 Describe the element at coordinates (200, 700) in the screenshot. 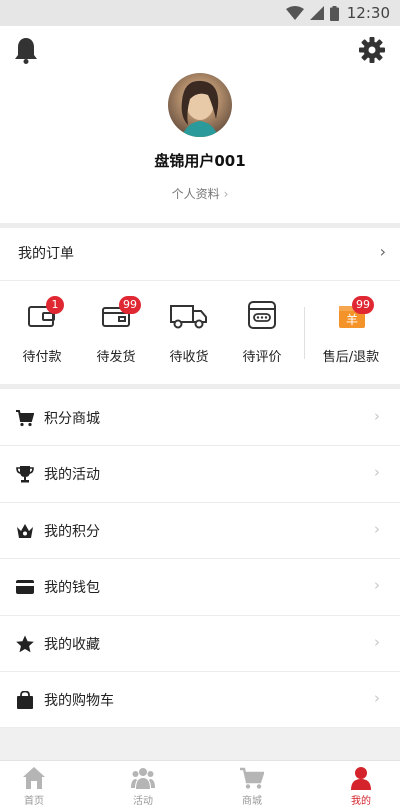

I see `menu-my-cart: 我的购物车 ›` at that location.